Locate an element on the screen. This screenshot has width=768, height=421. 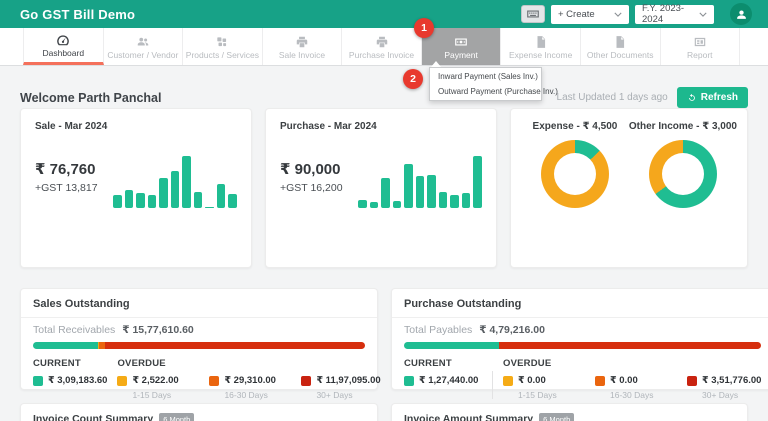
overdue-value: ₹ 3,51,776.00 is located at coordinates (732, 380).